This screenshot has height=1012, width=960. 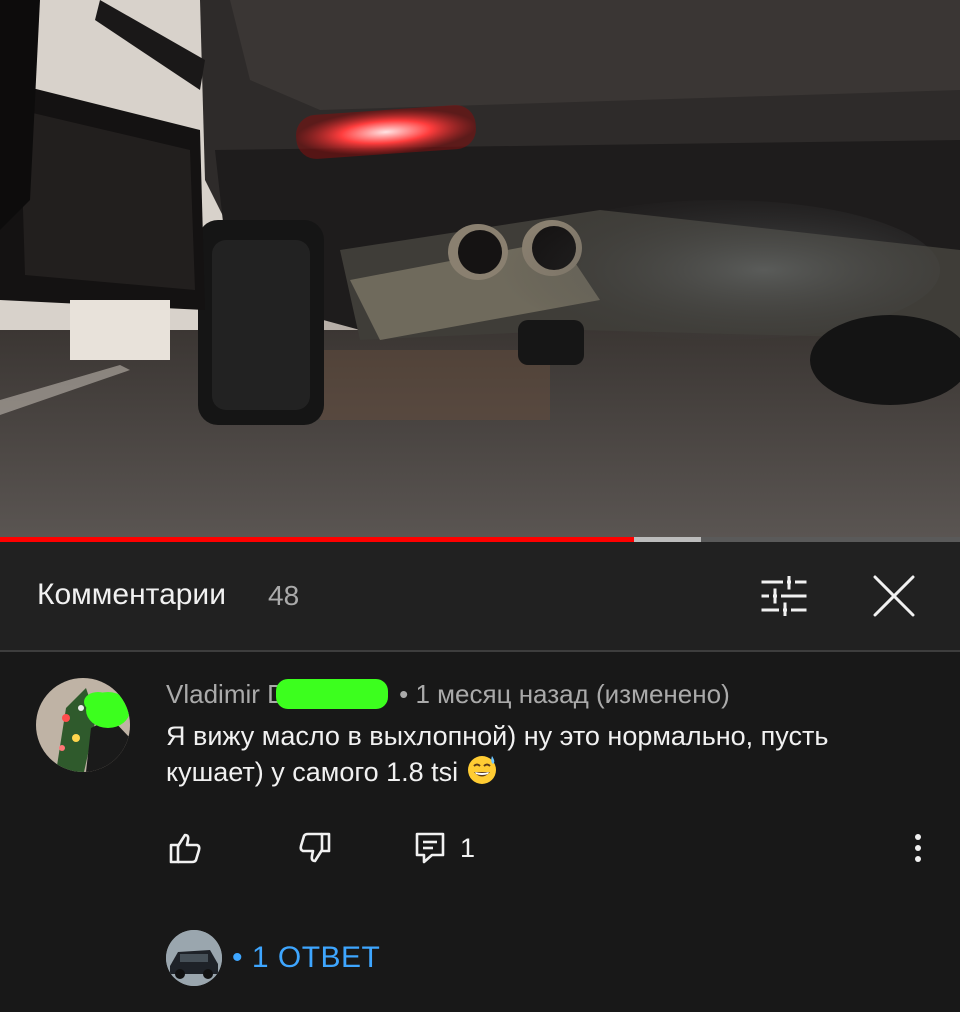 I want to click on like-button, so click(x=185, y=848).